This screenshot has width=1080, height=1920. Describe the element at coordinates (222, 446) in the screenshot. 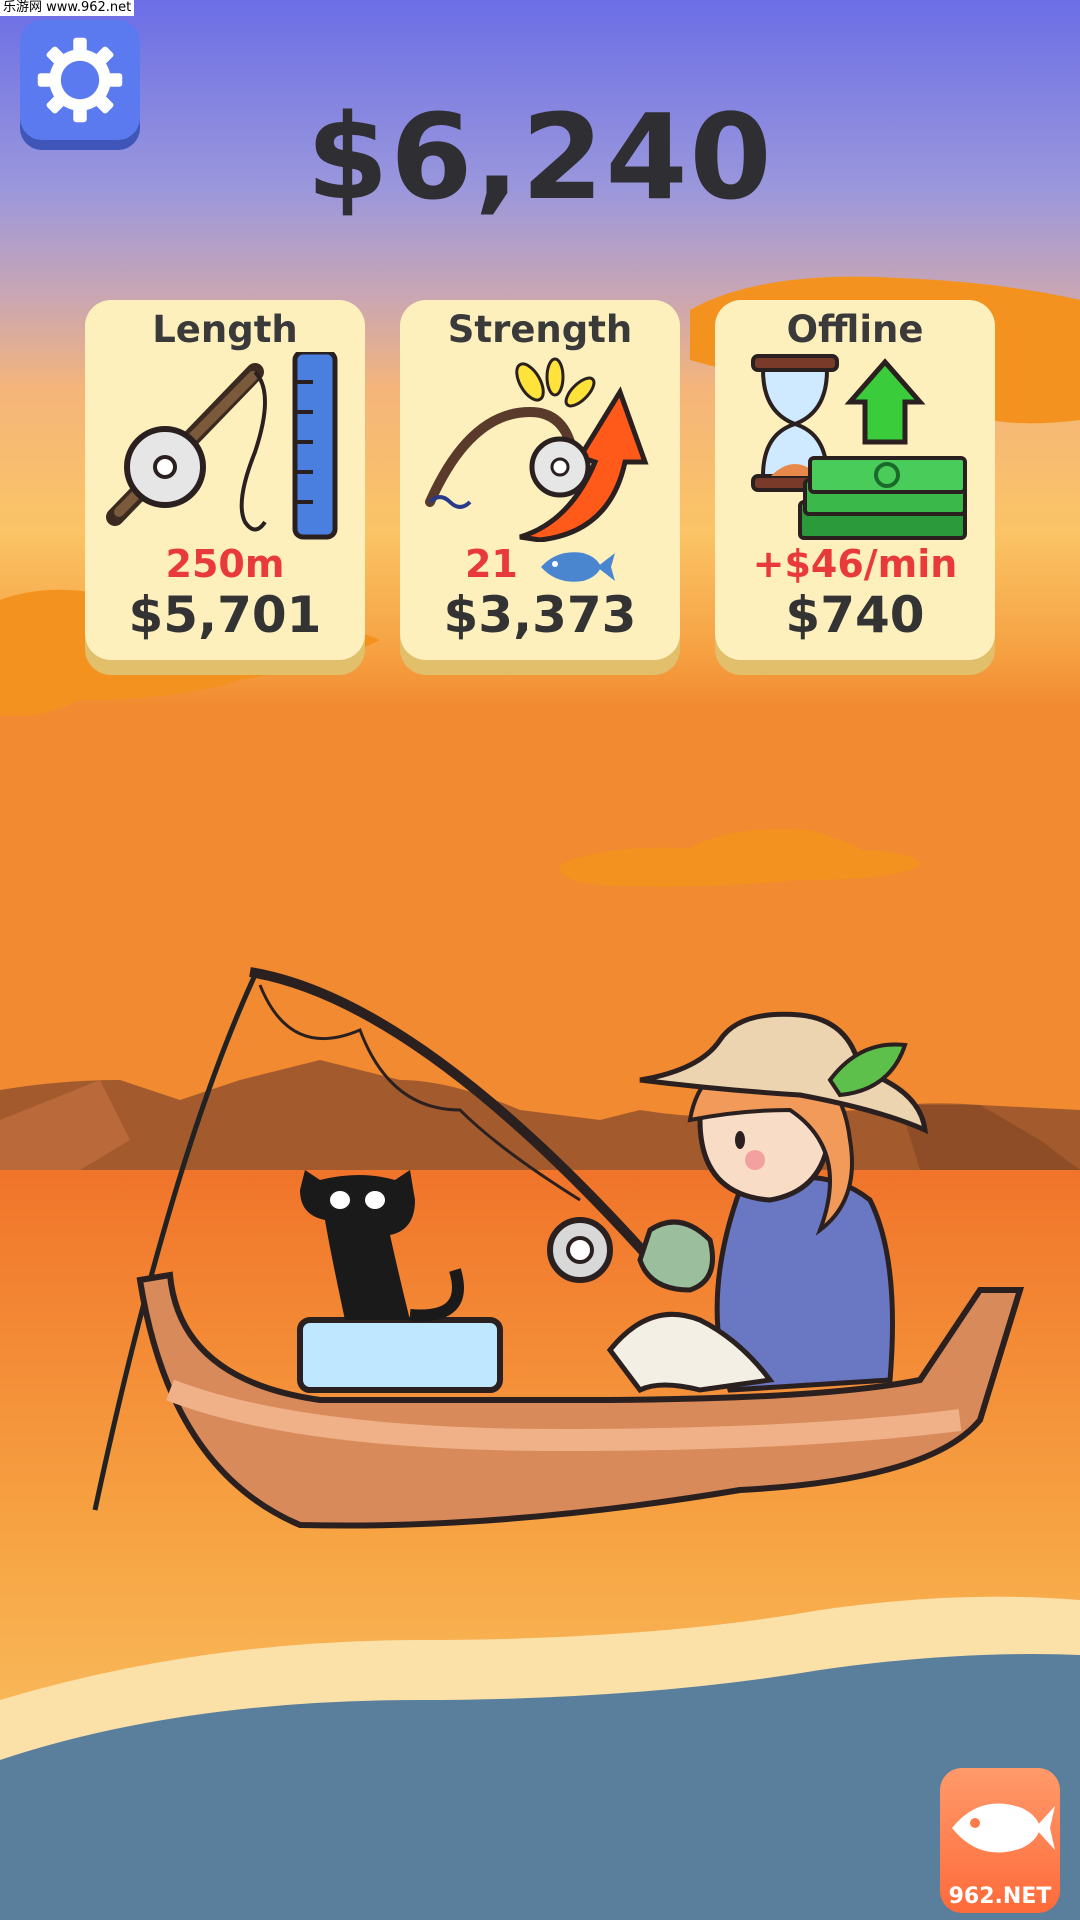

I see `fishing-rod-ruler-icon` at that location.